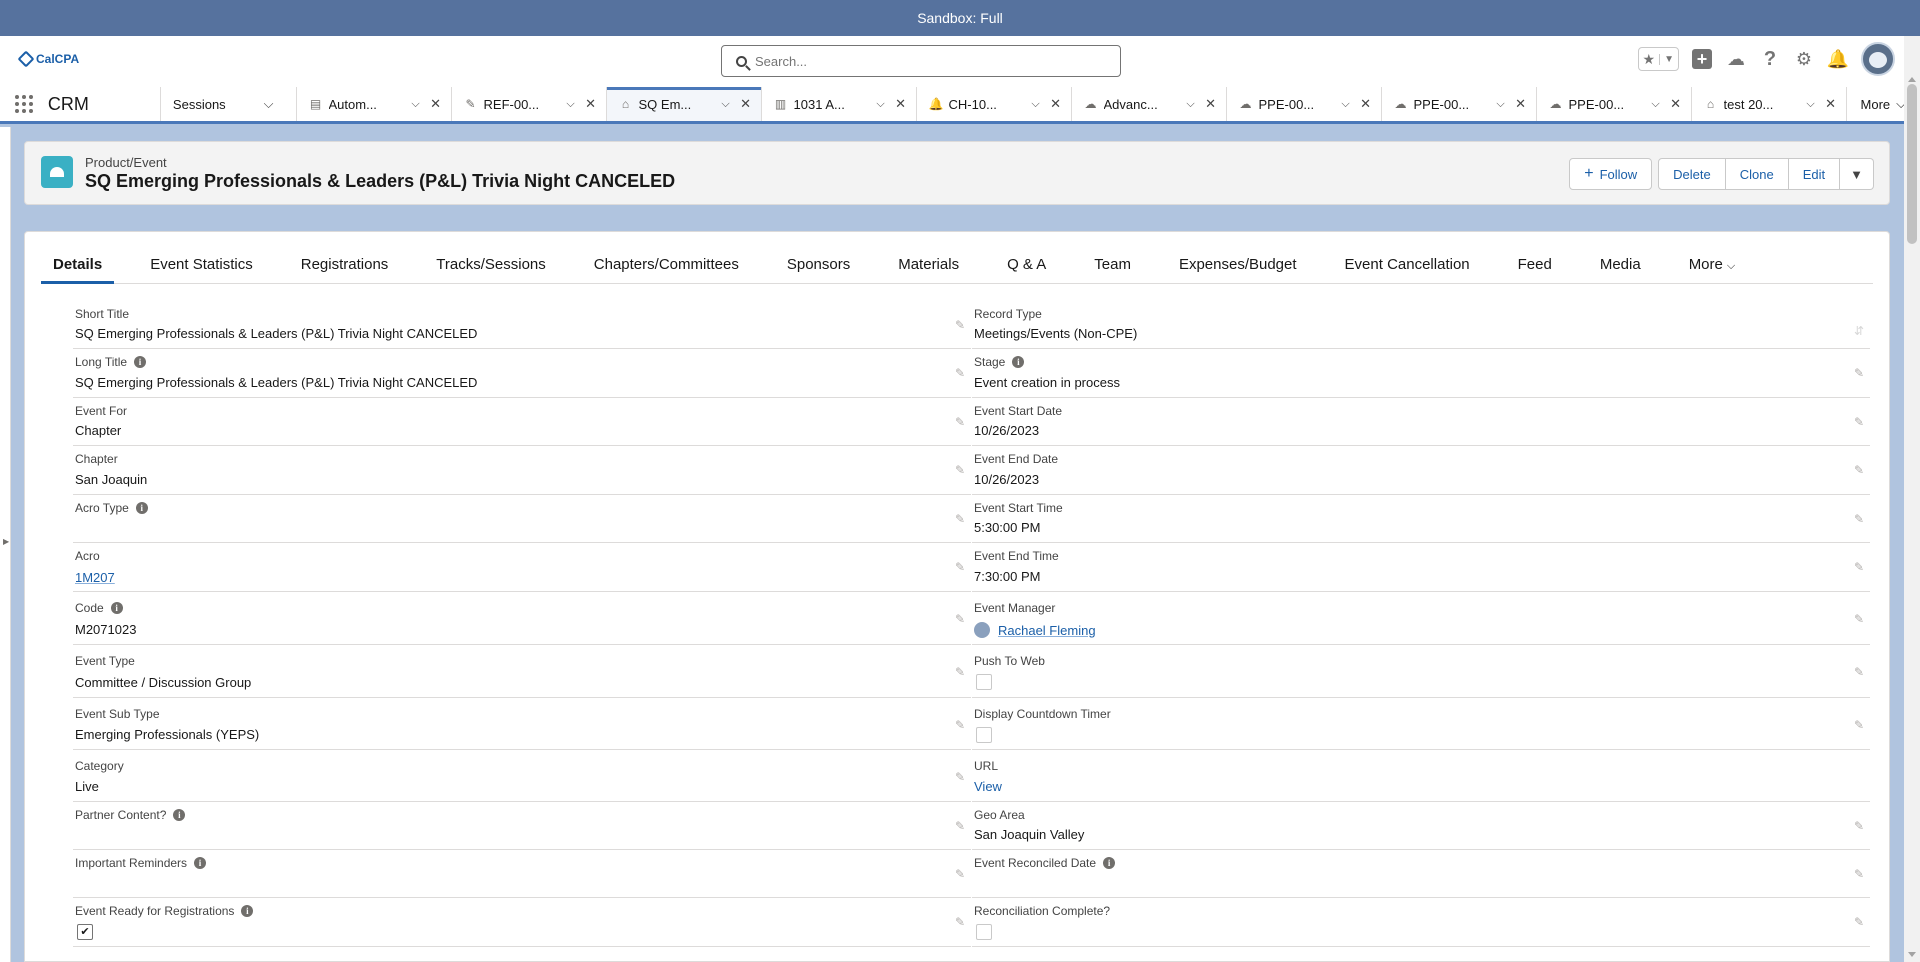 The width and height of the screenshot is (1920, 962). Describe the element at coordinates (839, 104) in the screenshot. I see `workspace-tab: ▥ 1031 A... ⌵ ✕` at that location.